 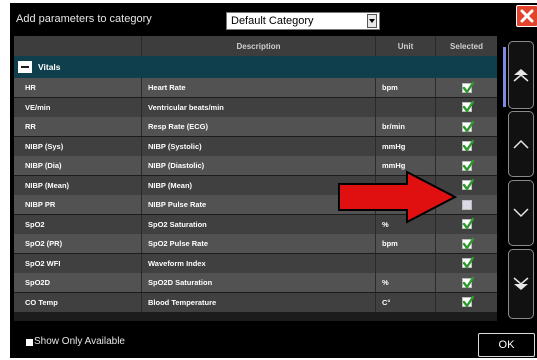 I want to click on header-description: Description, so click(x=258, y=46).